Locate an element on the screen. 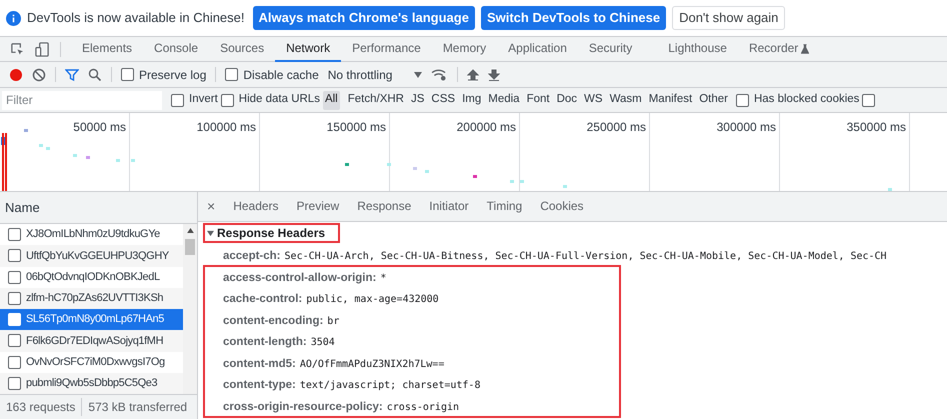 This screenshot has width=947, height=419. network-settings-icon is located at coordinates (439, 74).